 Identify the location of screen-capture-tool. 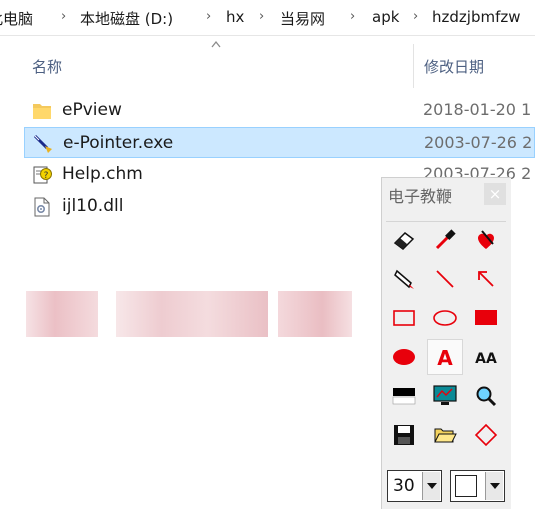
(445, 396).